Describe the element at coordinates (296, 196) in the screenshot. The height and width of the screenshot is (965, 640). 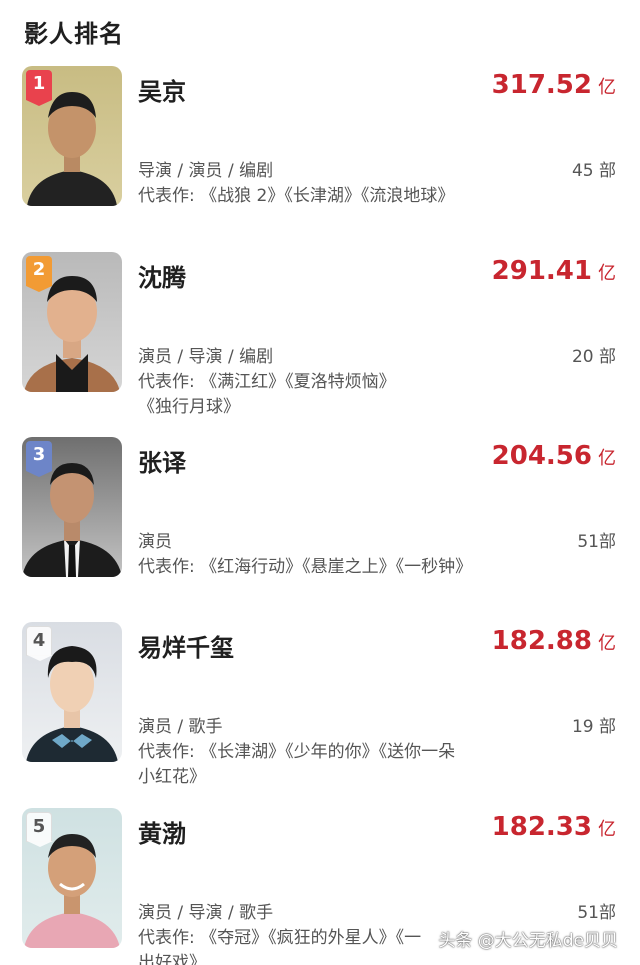
I see `works-line: 代表作: 《战狼 2》《长津湖》《流浪地球》` at that location.